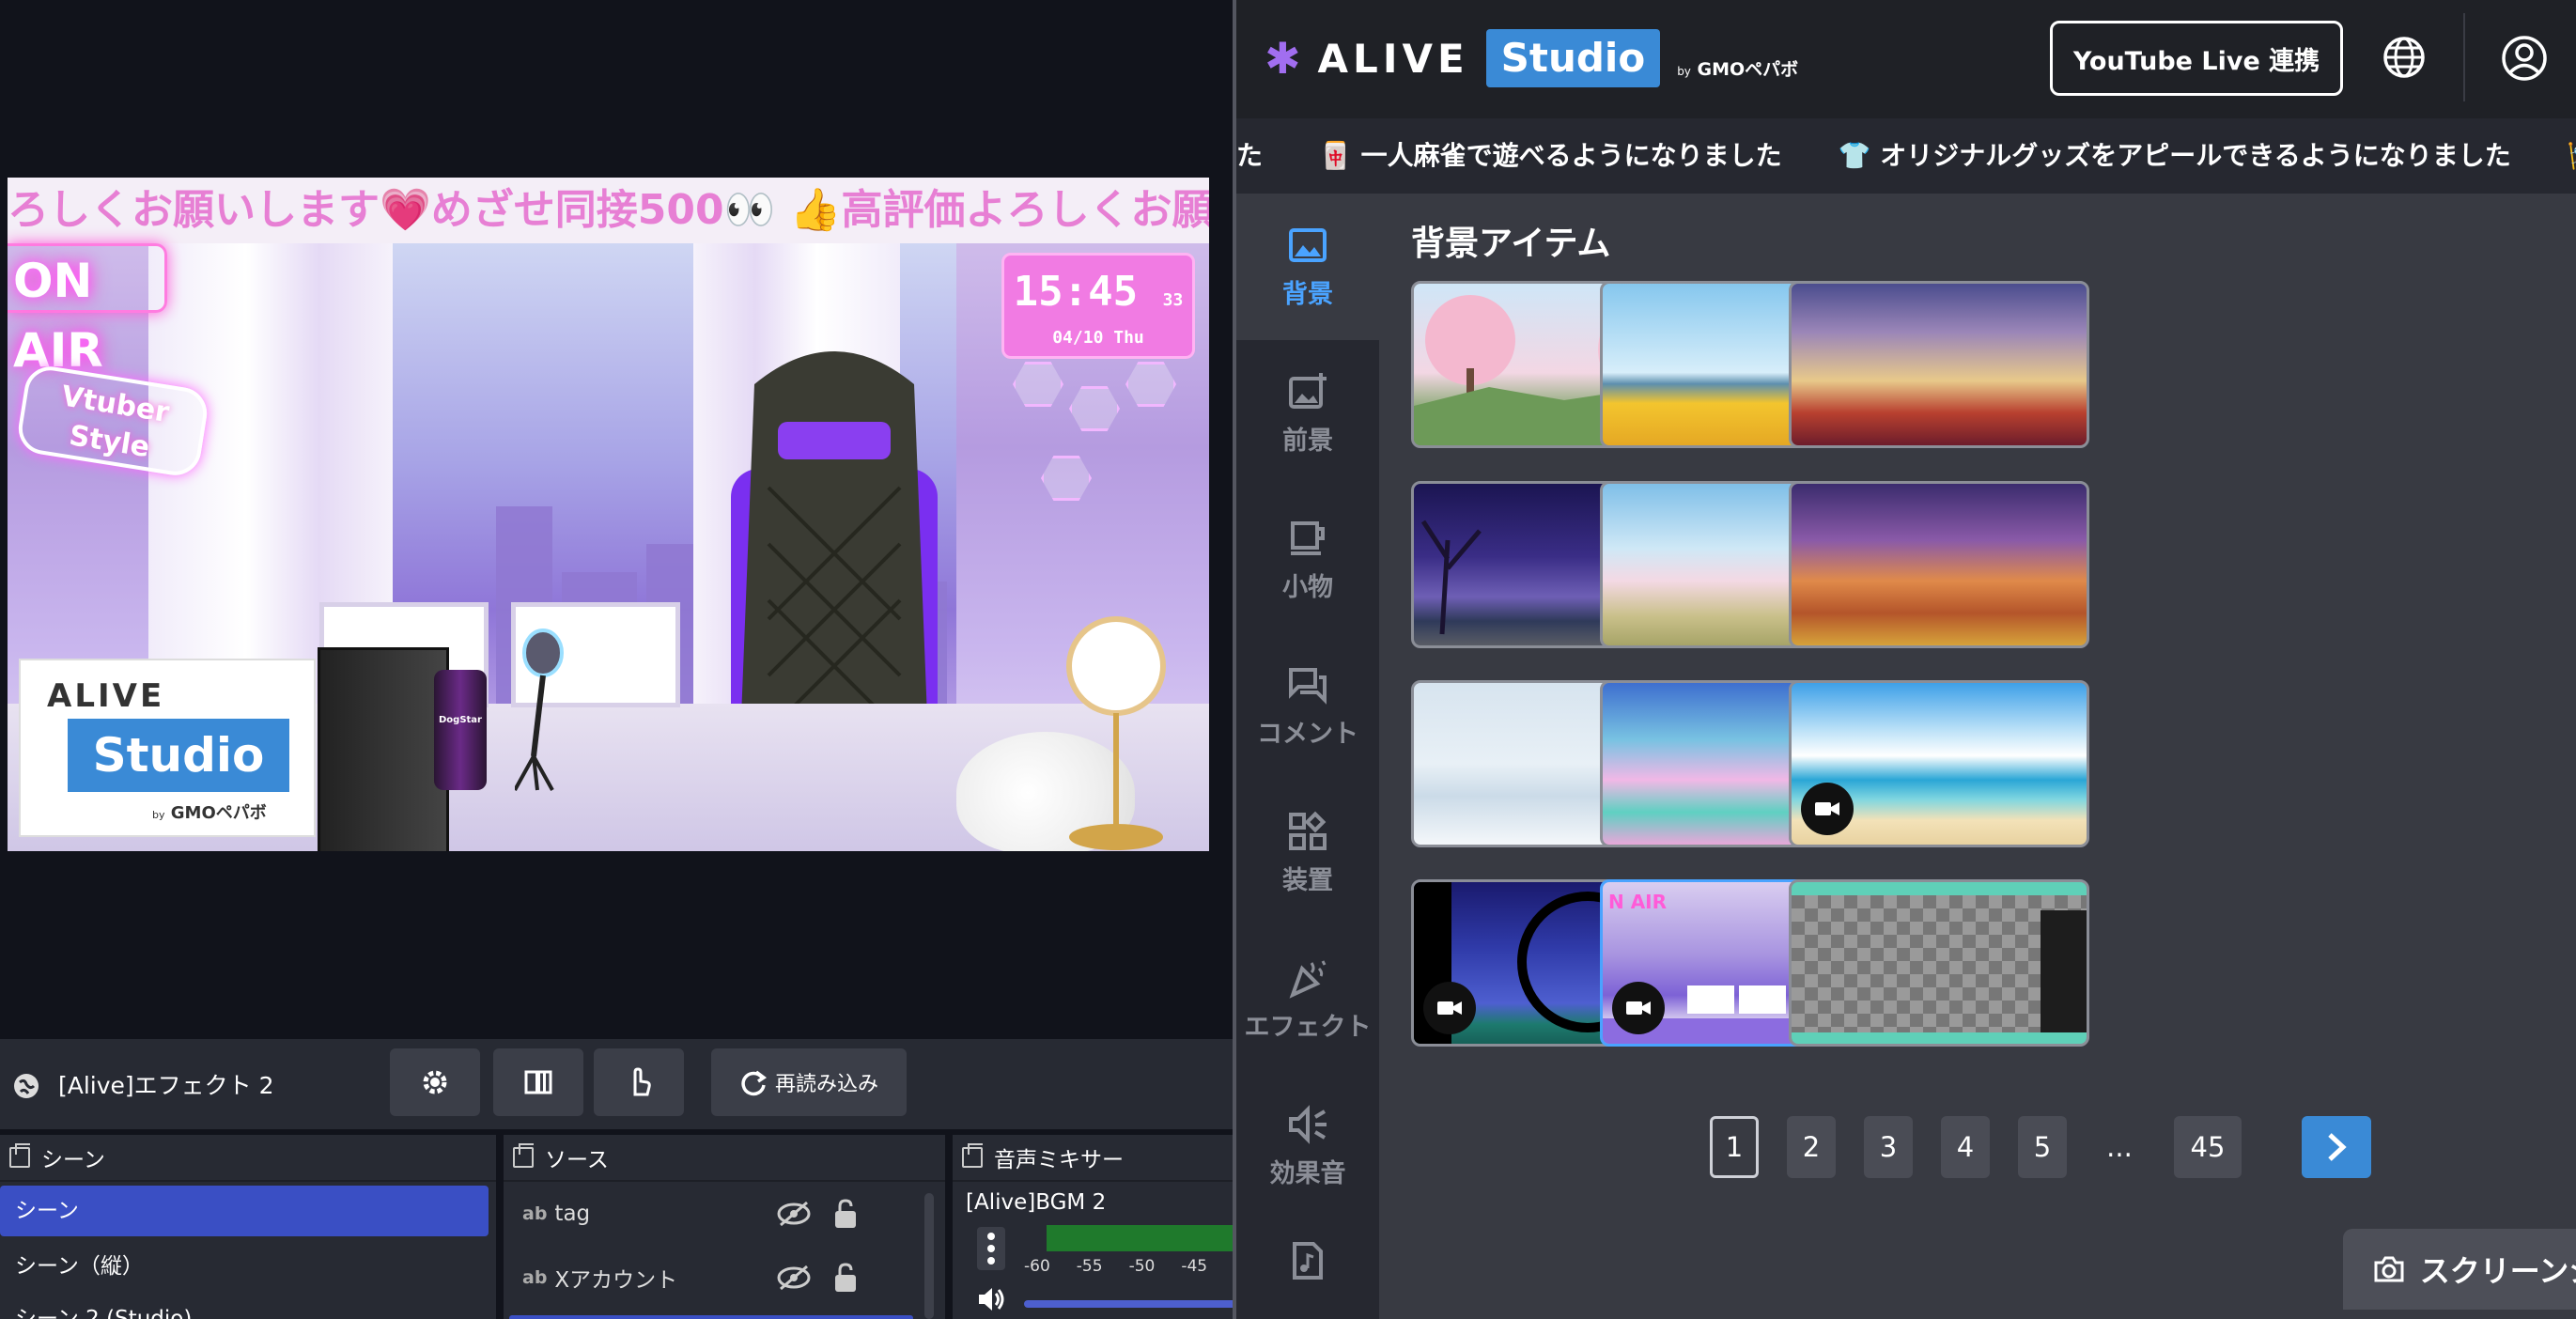  I want to click on hand-pointer-icon, so click(642, 1081).